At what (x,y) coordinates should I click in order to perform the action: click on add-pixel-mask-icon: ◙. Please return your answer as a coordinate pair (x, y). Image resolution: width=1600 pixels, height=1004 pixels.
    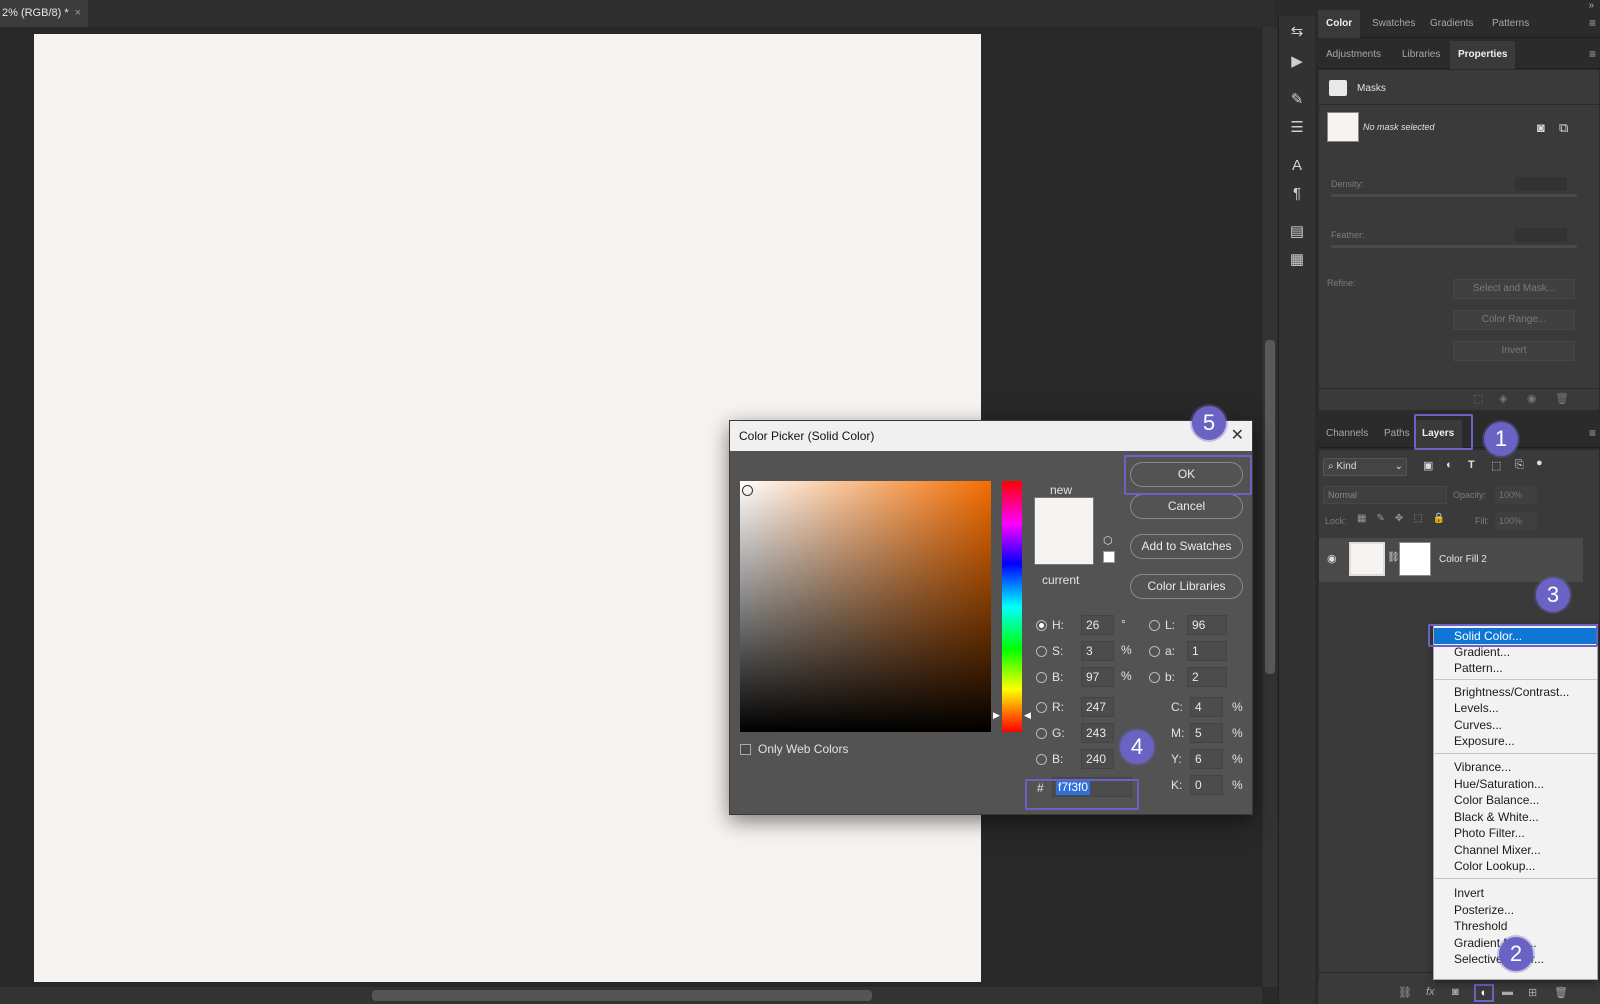
    Looking at the image, I should click on (1541, 127).